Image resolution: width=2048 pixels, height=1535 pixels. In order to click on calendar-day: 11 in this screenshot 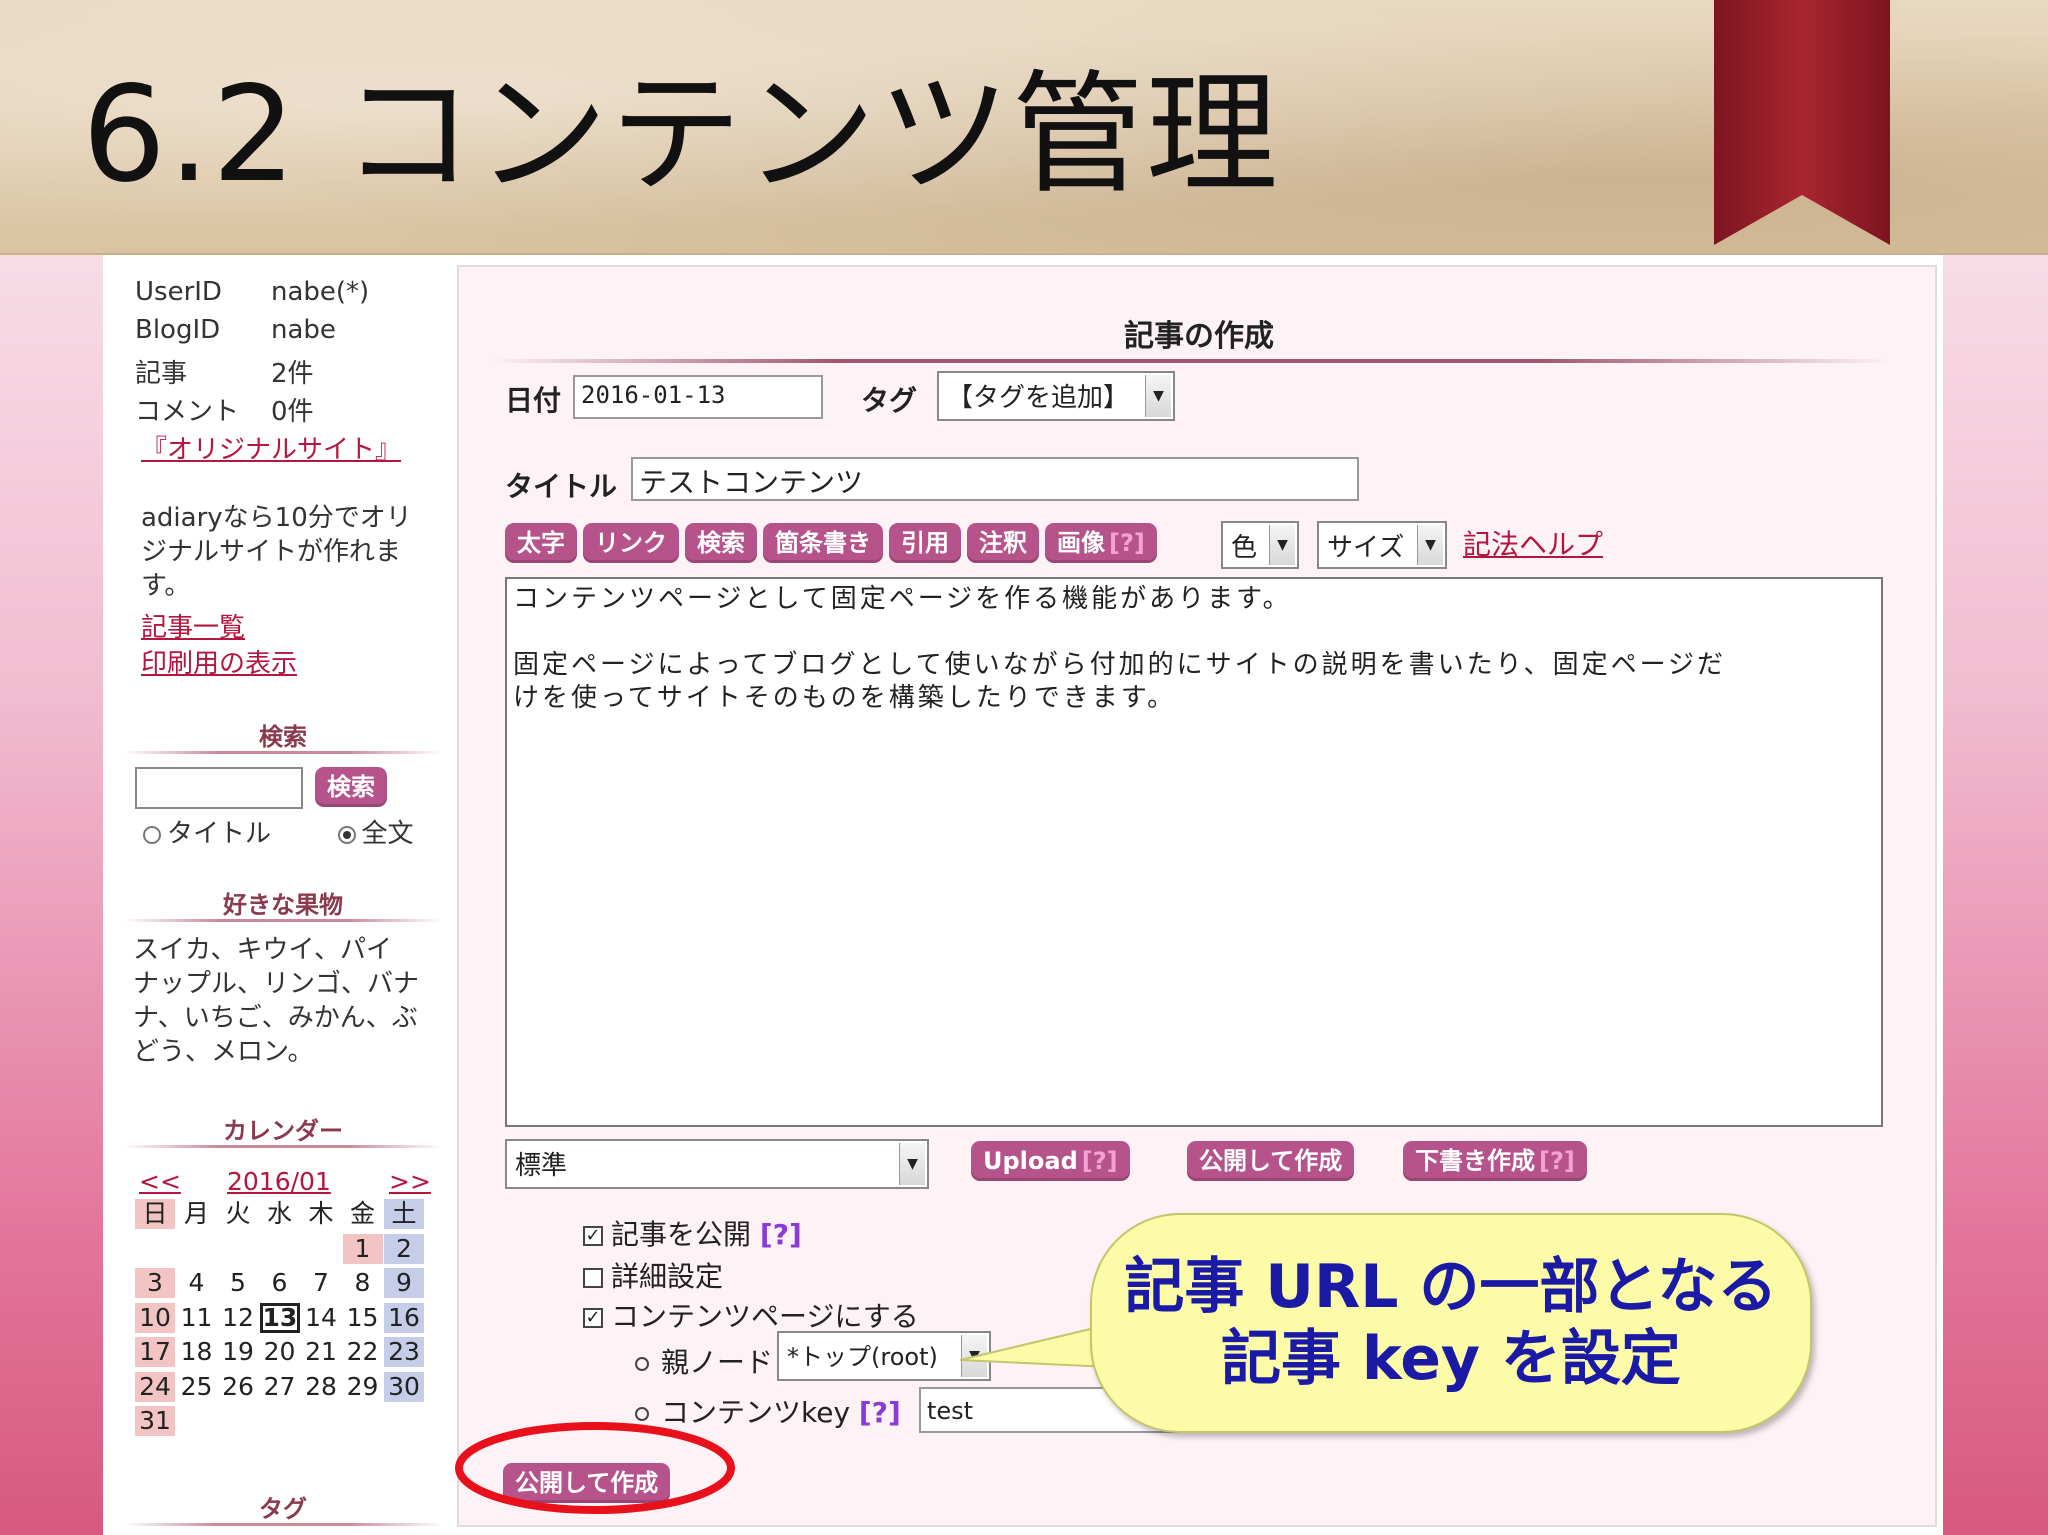, I will do `click(197, 1318)`.